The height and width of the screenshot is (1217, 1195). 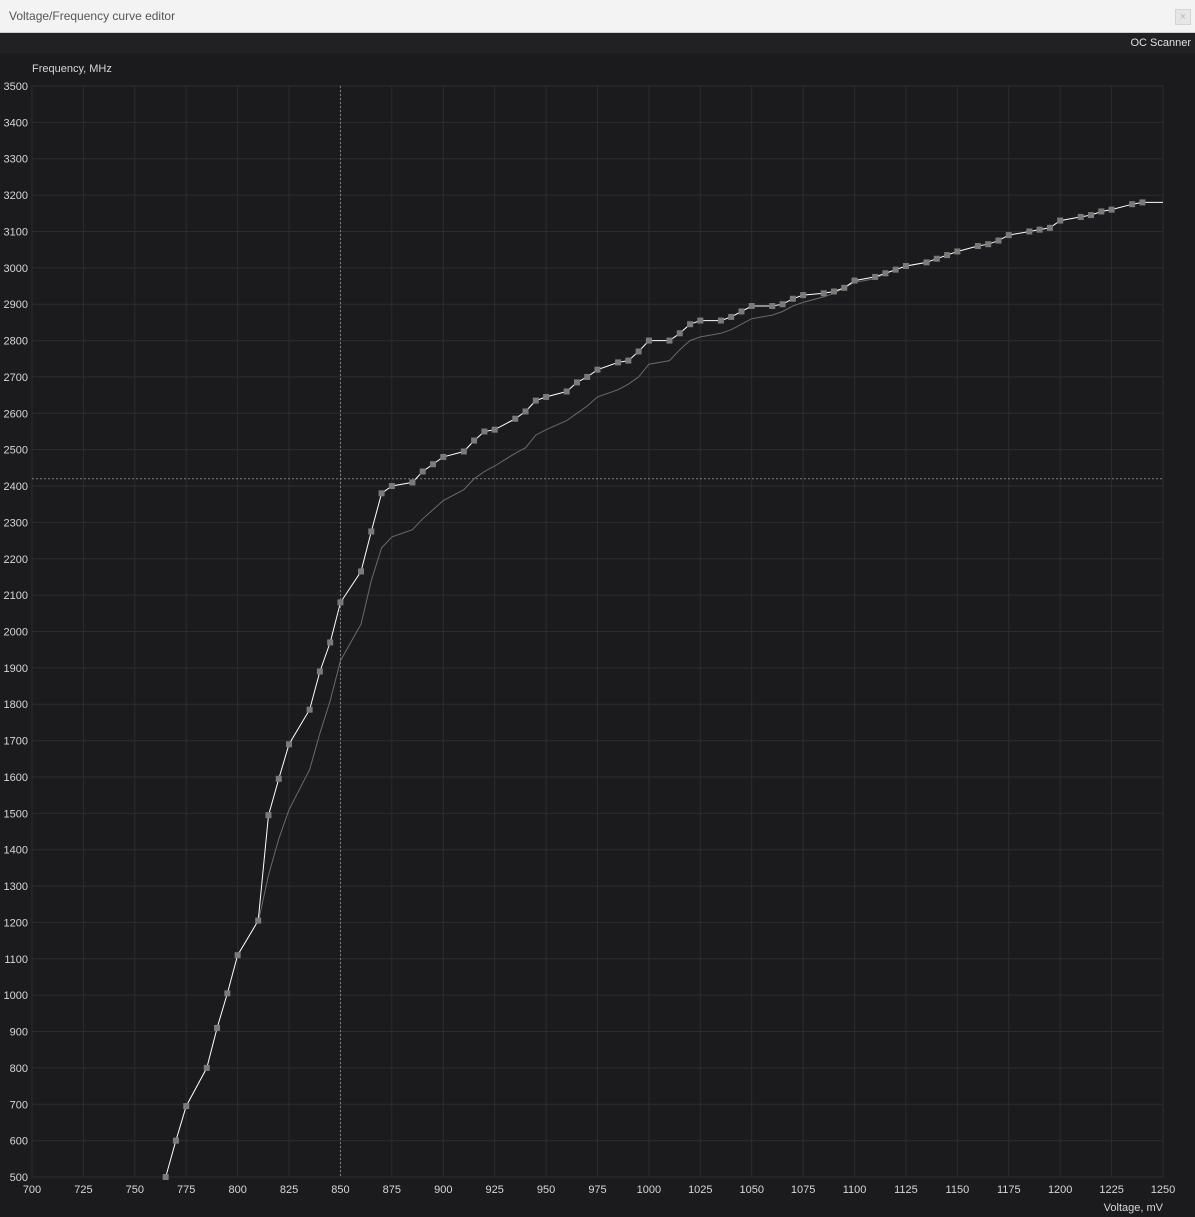 I want to click on close-button: ×, so click(x=1183, y=17).